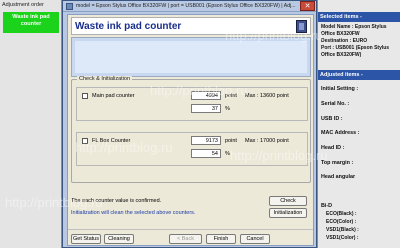 The width and height of the screenshot is (400, 248). What do you see at coordinates (340, 89) in the screenshot?
I see `initial-setting: Initial Setting :` at bounding box center [340, 89].